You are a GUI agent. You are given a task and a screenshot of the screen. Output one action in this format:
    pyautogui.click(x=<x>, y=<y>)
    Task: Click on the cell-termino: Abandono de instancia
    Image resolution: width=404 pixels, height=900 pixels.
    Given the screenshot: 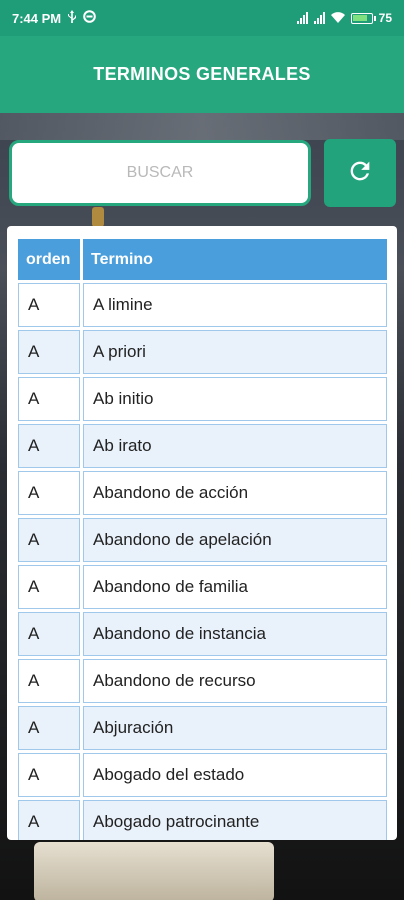 What is the action you would take?
    pyautogui.click(x=235, y=634)
    